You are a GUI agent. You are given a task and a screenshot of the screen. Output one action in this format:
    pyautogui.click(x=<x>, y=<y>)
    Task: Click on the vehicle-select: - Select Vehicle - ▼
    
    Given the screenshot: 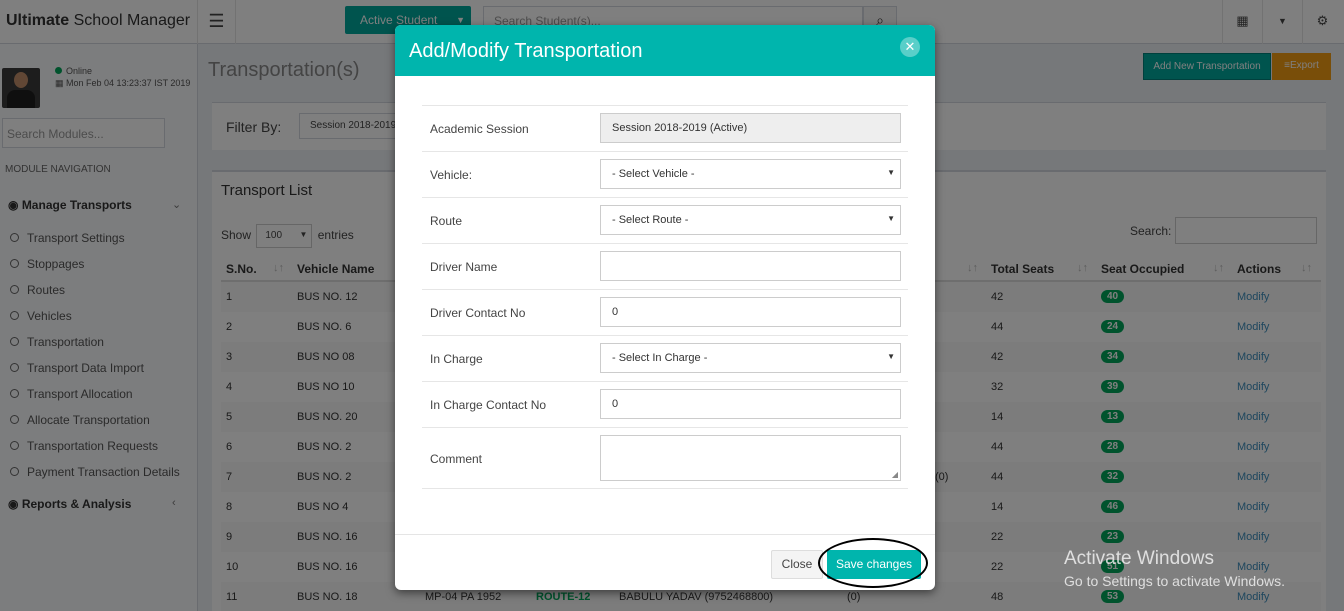 What is the action you would take?
    pyautogui.click(x=750, y=174)
    